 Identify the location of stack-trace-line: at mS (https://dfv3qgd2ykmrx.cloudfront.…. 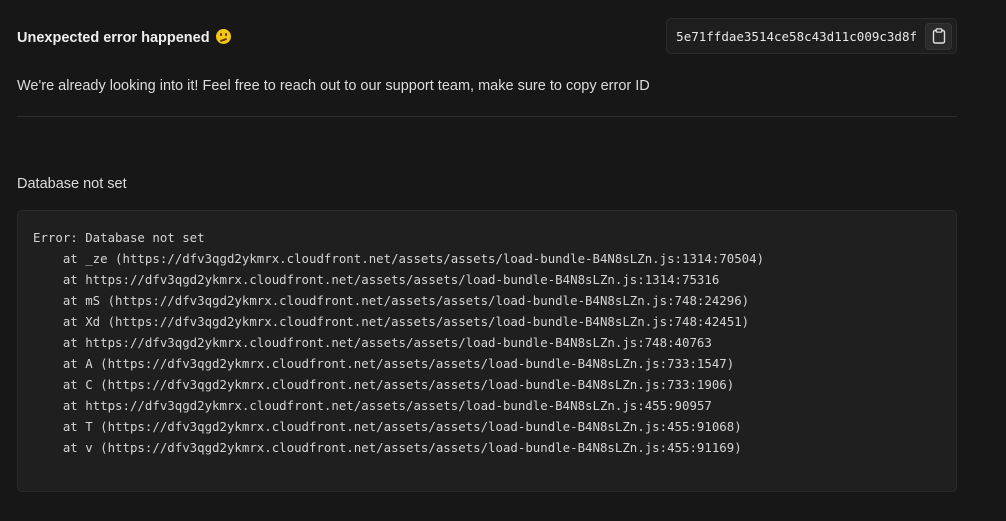
(391, 300).